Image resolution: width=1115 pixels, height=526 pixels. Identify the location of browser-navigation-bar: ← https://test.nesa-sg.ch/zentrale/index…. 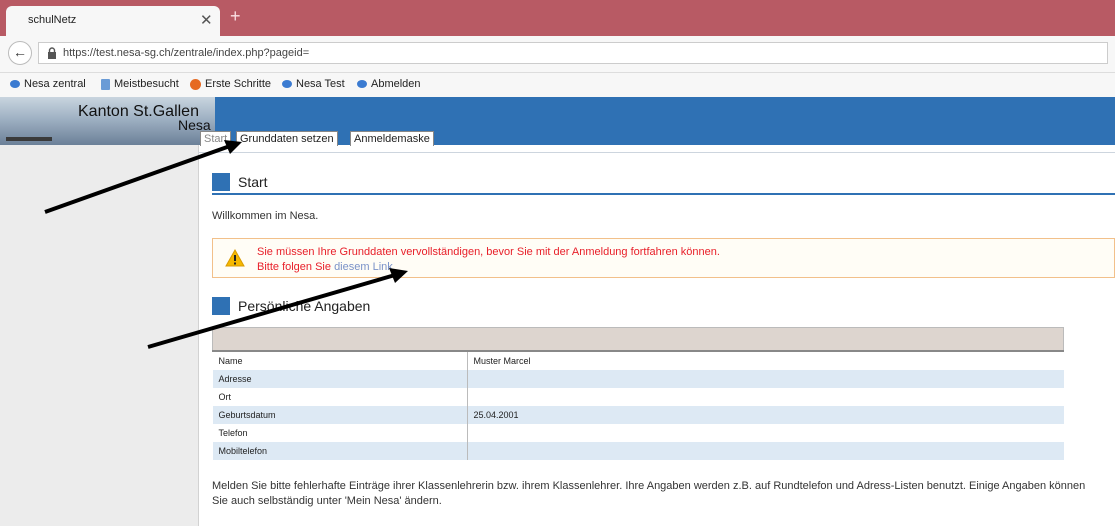
(557, 54).